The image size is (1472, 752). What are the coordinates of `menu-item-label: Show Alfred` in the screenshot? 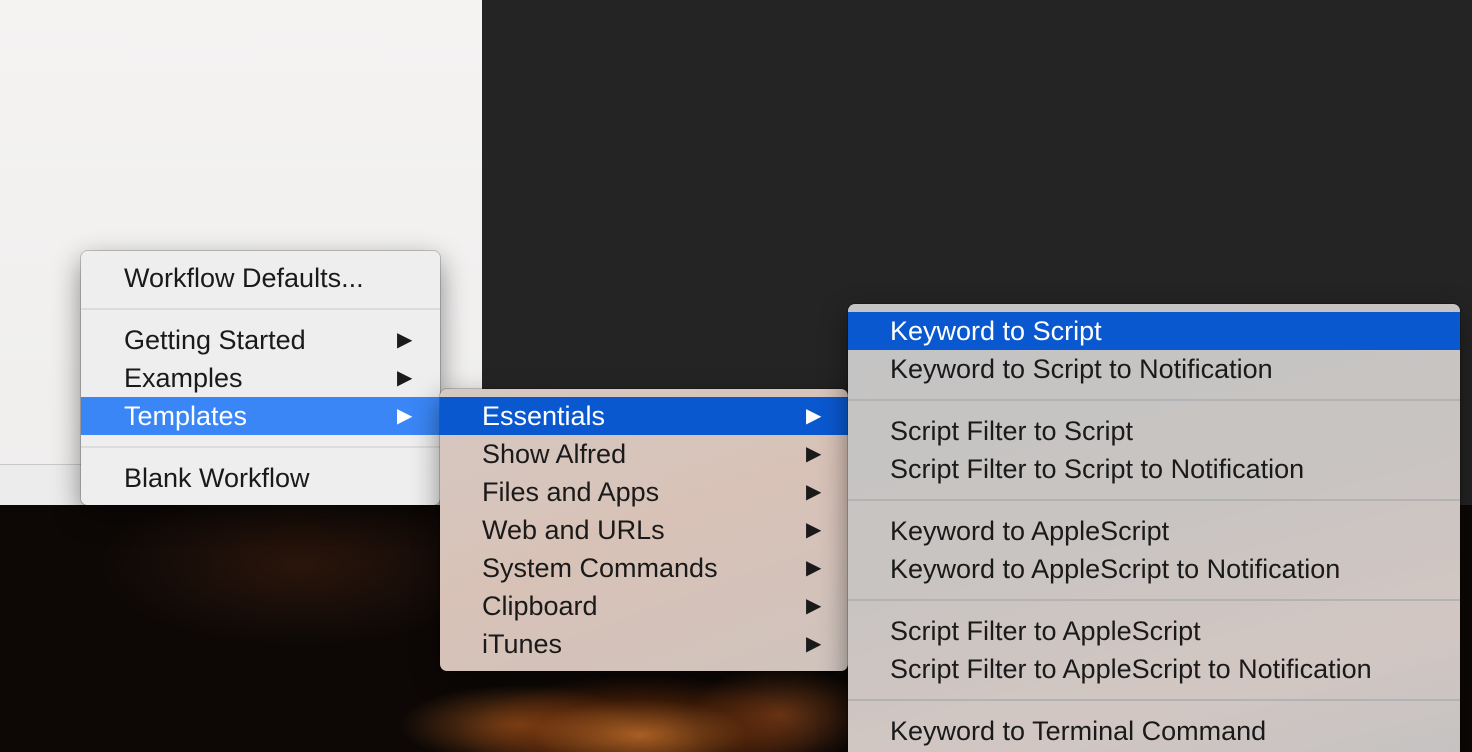 It's located at (554, 454).